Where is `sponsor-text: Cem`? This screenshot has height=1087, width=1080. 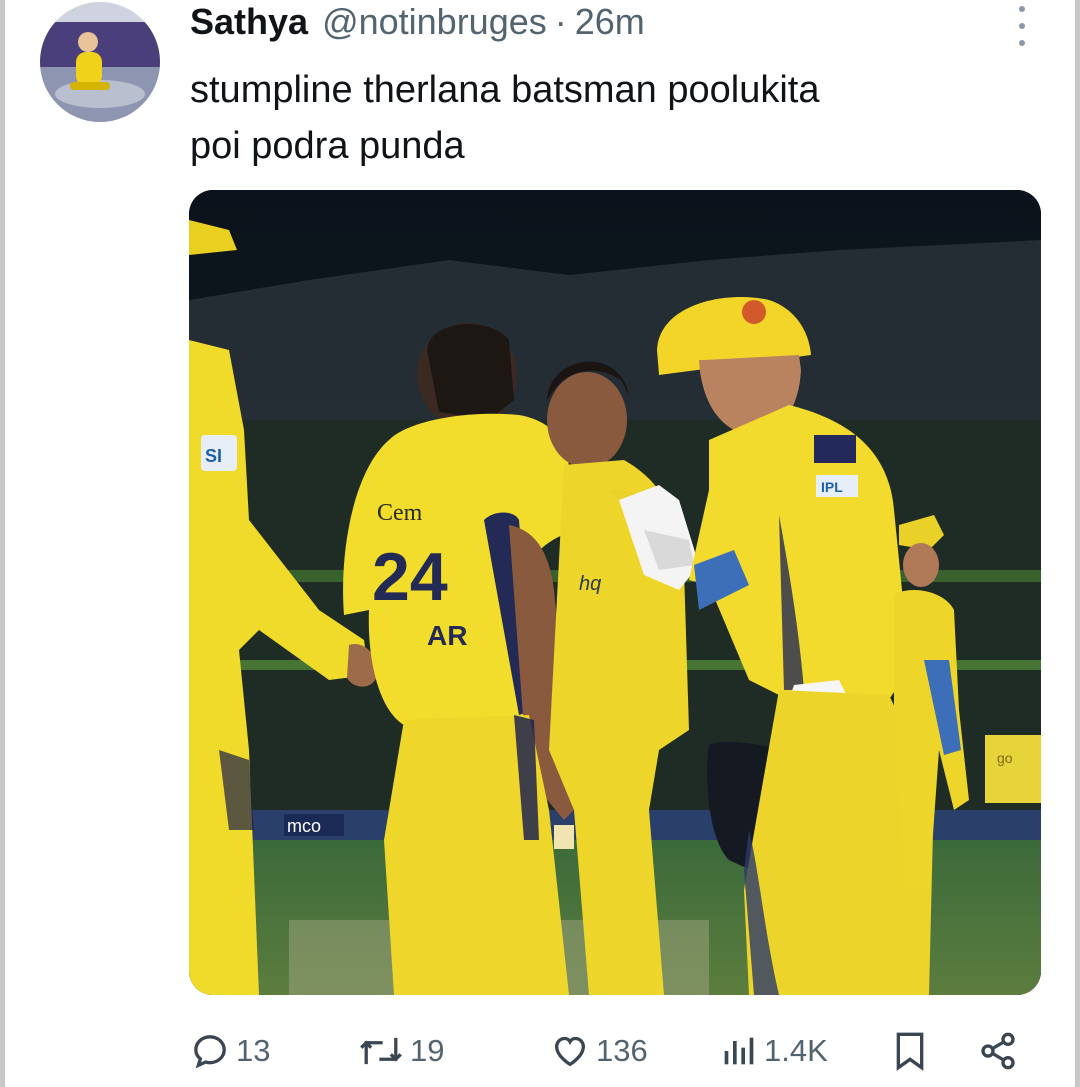 sponsor-text: Cem is located at coordinates (400, 513).